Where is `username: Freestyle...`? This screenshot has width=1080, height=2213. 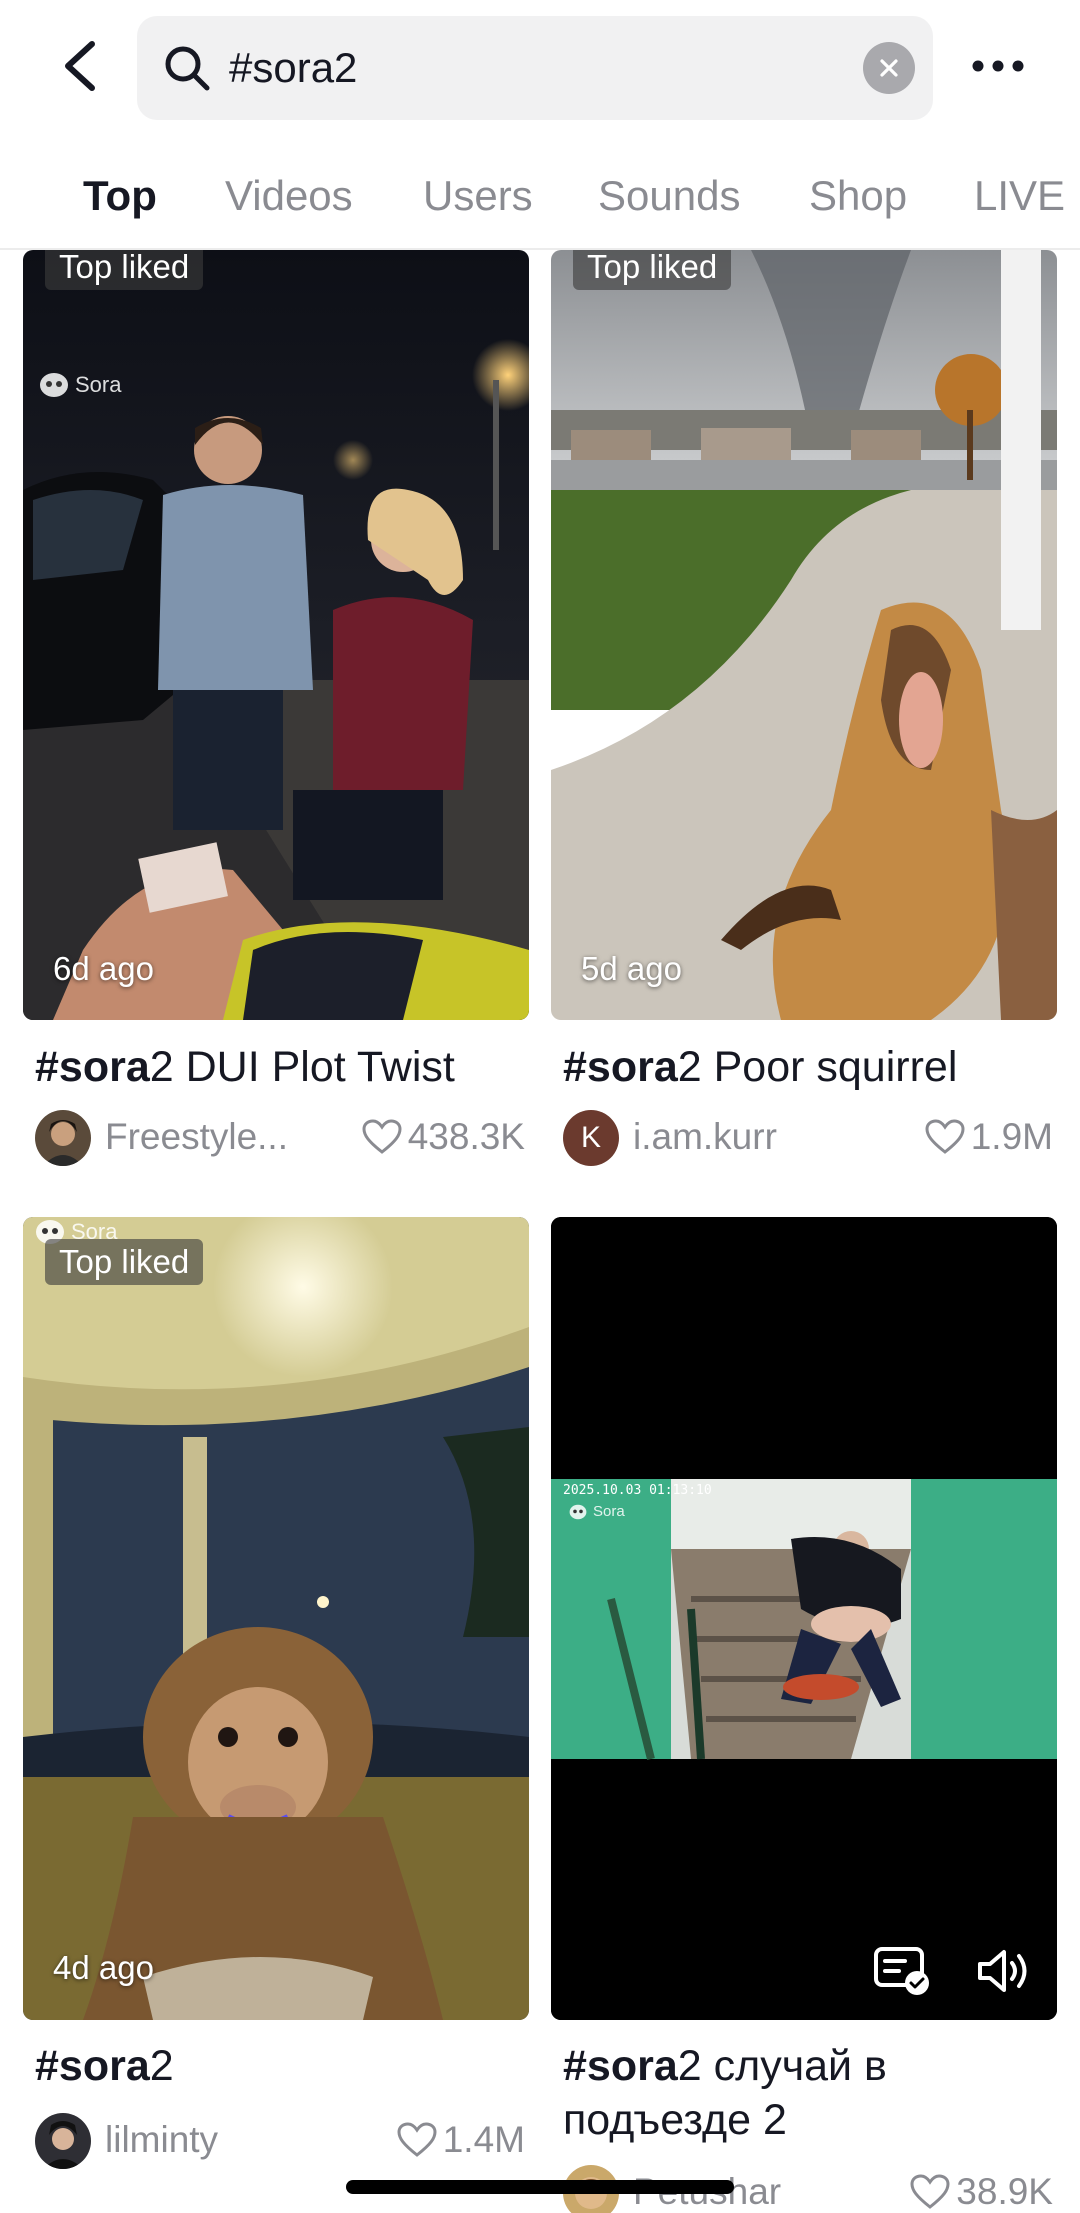
username: Freestyle... is located at coordinates (196, 1137).